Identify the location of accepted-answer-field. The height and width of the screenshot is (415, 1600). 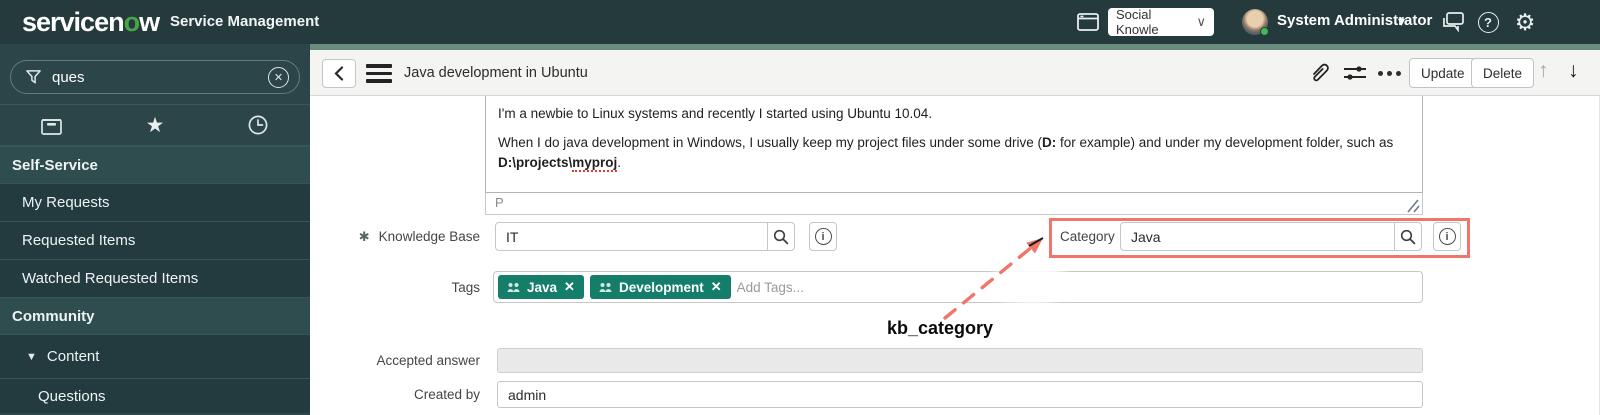
(960, 360).